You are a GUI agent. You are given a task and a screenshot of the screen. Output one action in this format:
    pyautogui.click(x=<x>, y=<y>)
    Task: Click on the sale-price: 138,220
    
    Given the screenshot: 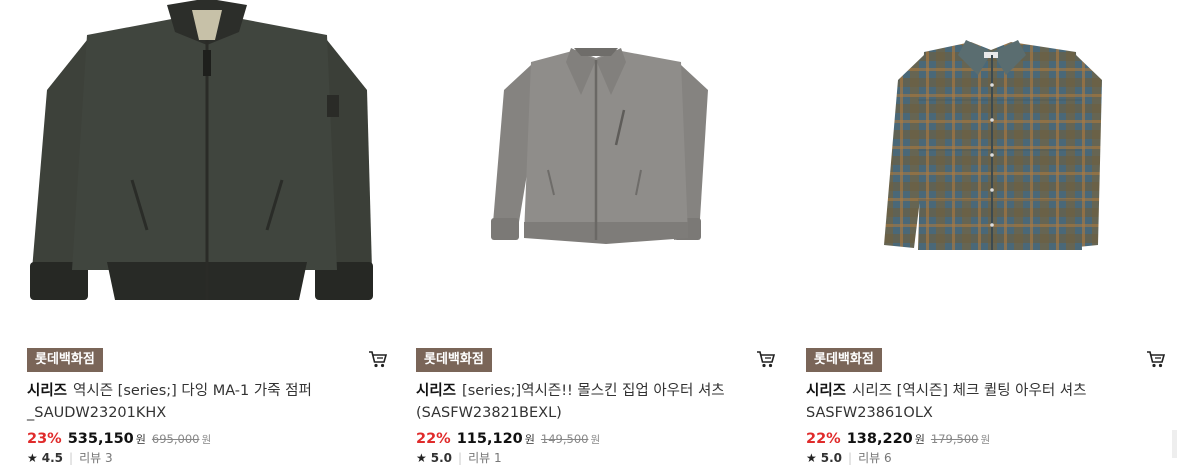 What is the action you would take?
    pyautogui.click(x=879, y=439)
    